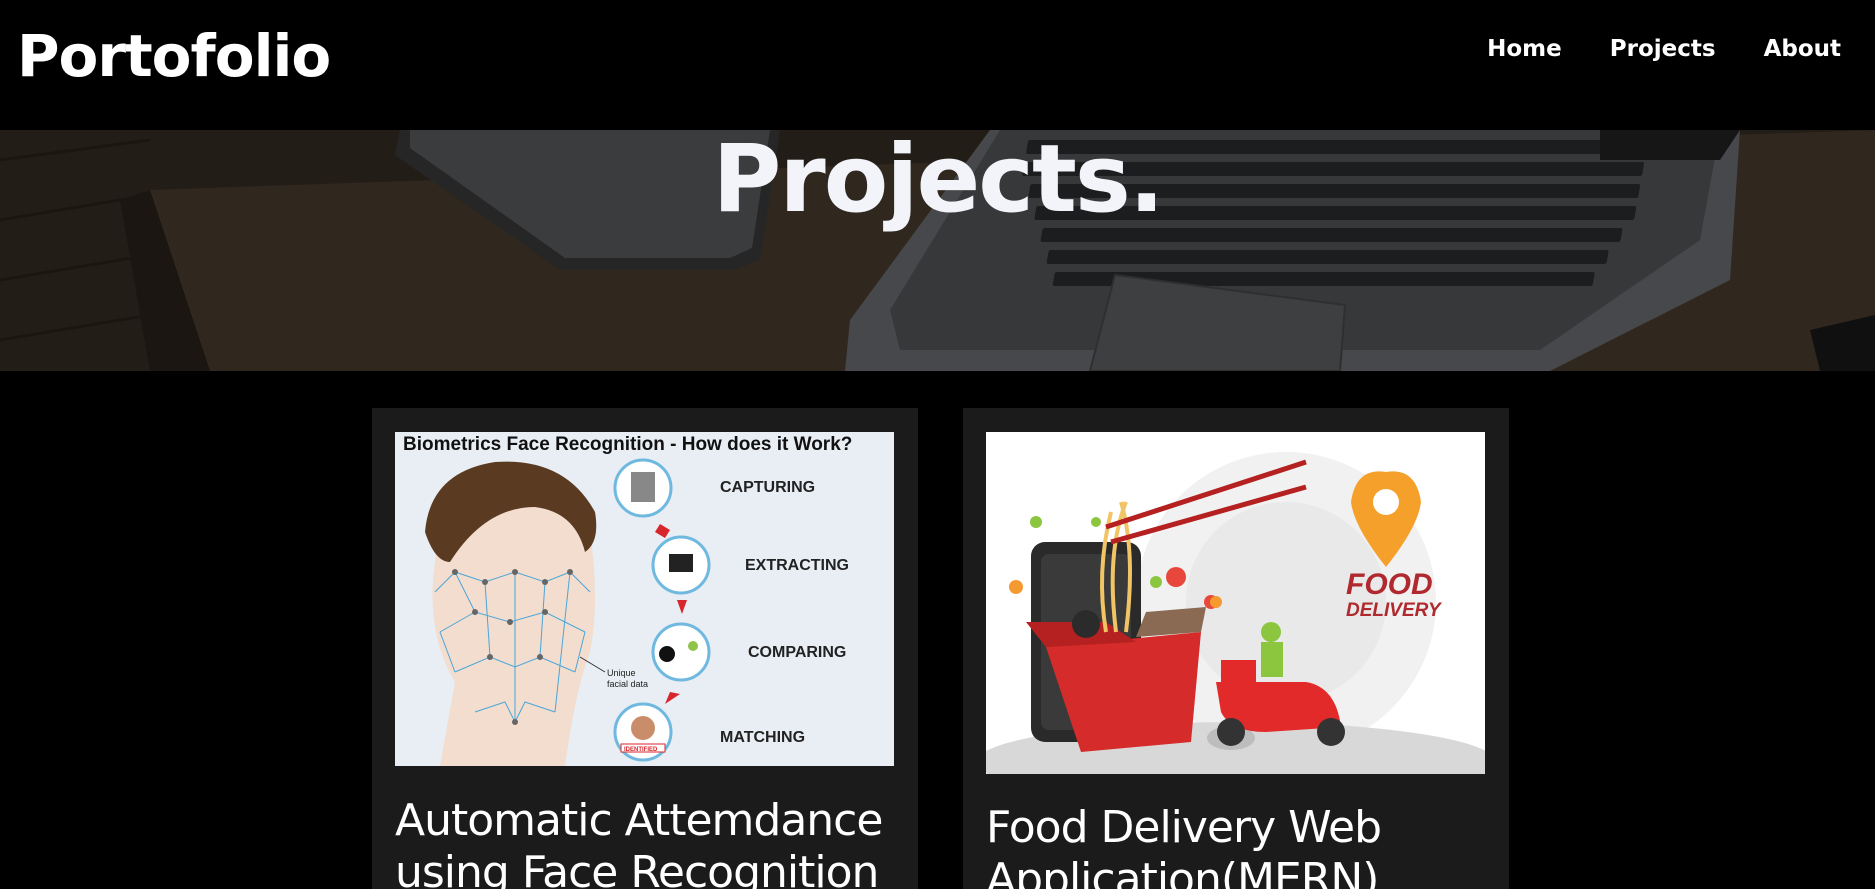 Image resolution: width=1875 pixels, height=889 pixels. What do you see at coordinates (797, 652) in the screenshot?
I see `step-comparing: COMPARING` at bounding box center [797, 652].